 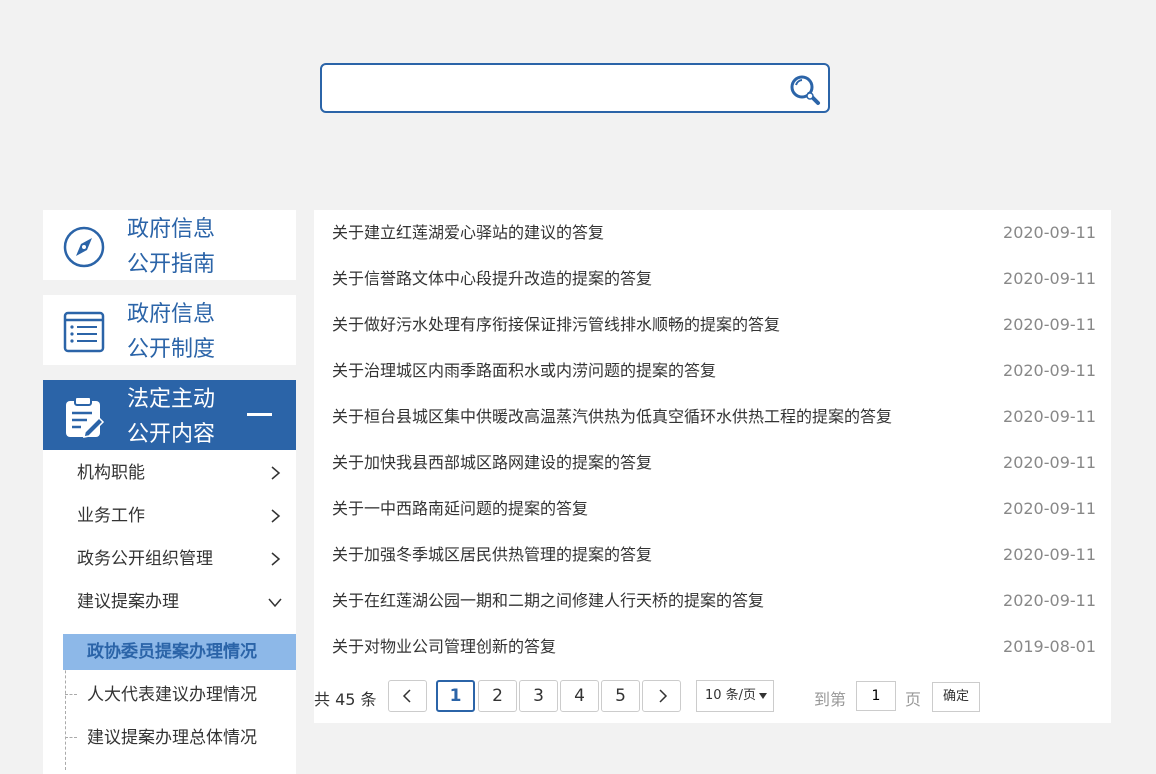 I want to click on sidebar-card-title: 法定主动 公开内容, so click(x=171, y=417).